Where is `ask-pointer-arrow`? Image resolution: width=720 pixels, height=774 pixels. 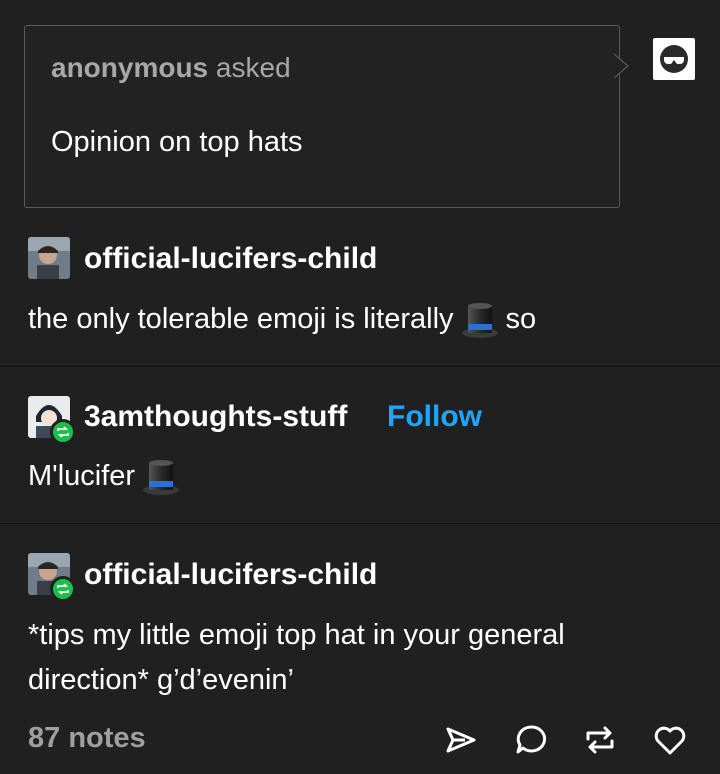 ask-pointer-arrow is located at coordinates (621, 66).